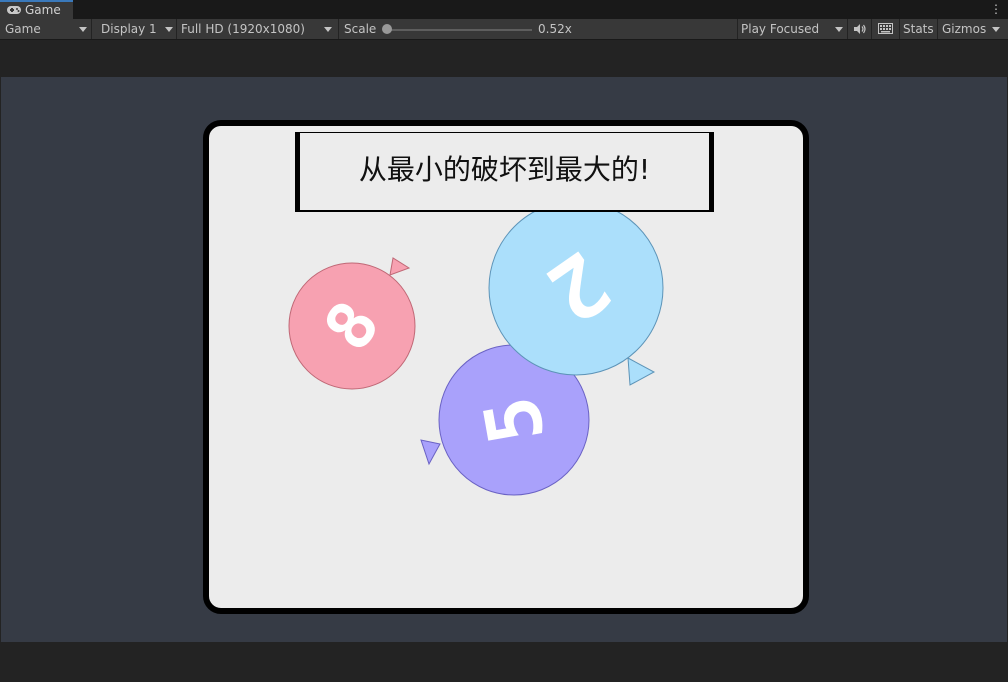 The image size is (1008, 682). What do you see at coordinates (352, 323) in the screenshot?
I see `balloon-8: 8` at bounding box center [352, 323].